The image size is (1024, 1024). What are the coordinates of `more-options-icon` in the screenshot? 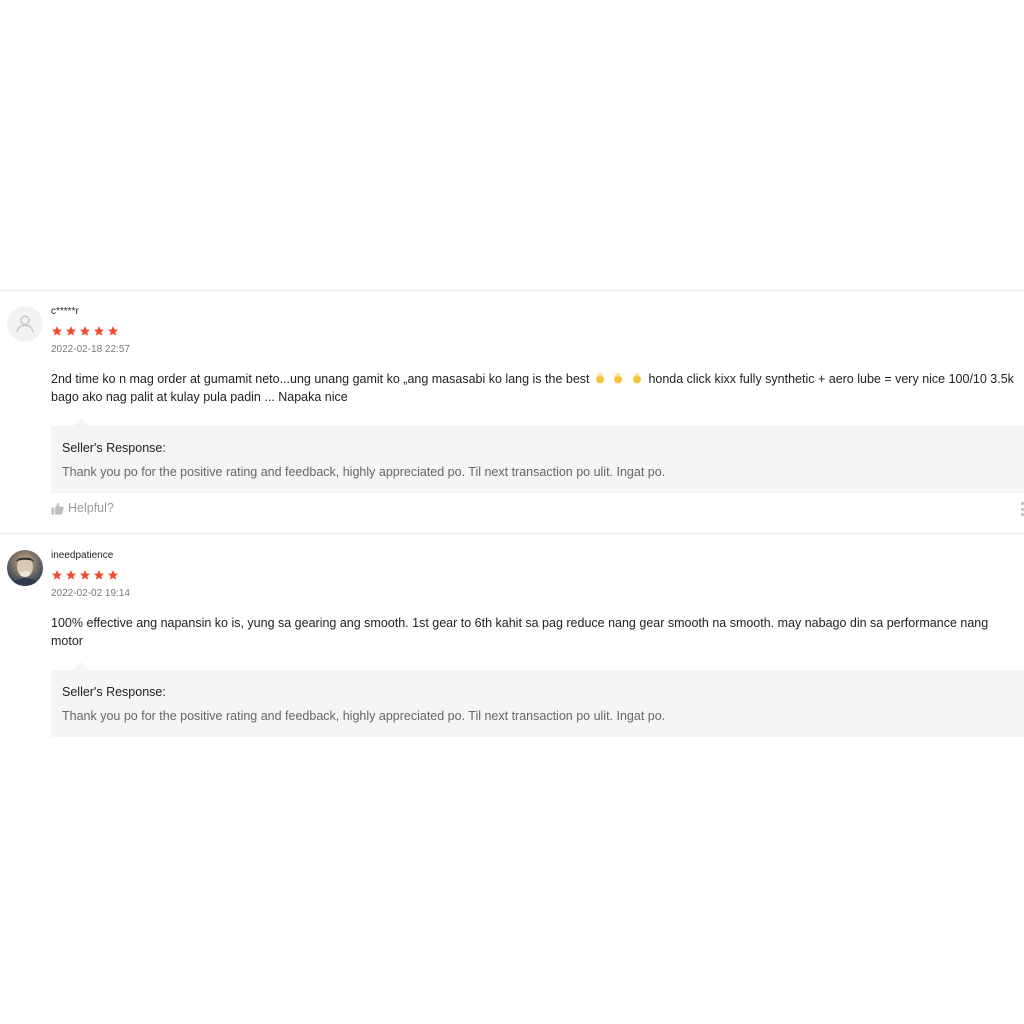 It's located at (1022, 509).